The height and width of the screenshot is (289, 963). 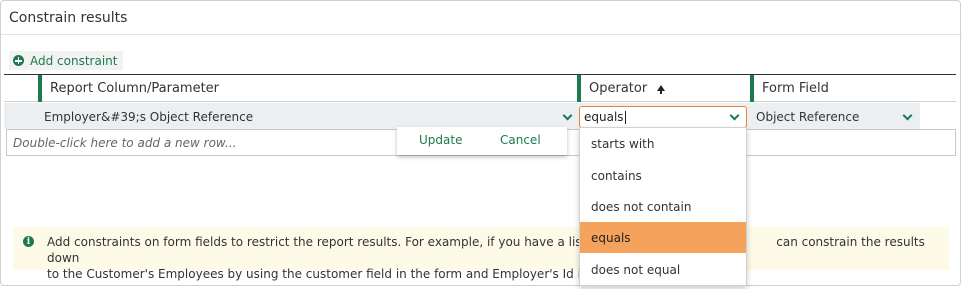 What do you see at coordinates (663, 143) in the screenshot?
I see `dropdown-option-starts-with: starts with` at bounding box center [663, 143].